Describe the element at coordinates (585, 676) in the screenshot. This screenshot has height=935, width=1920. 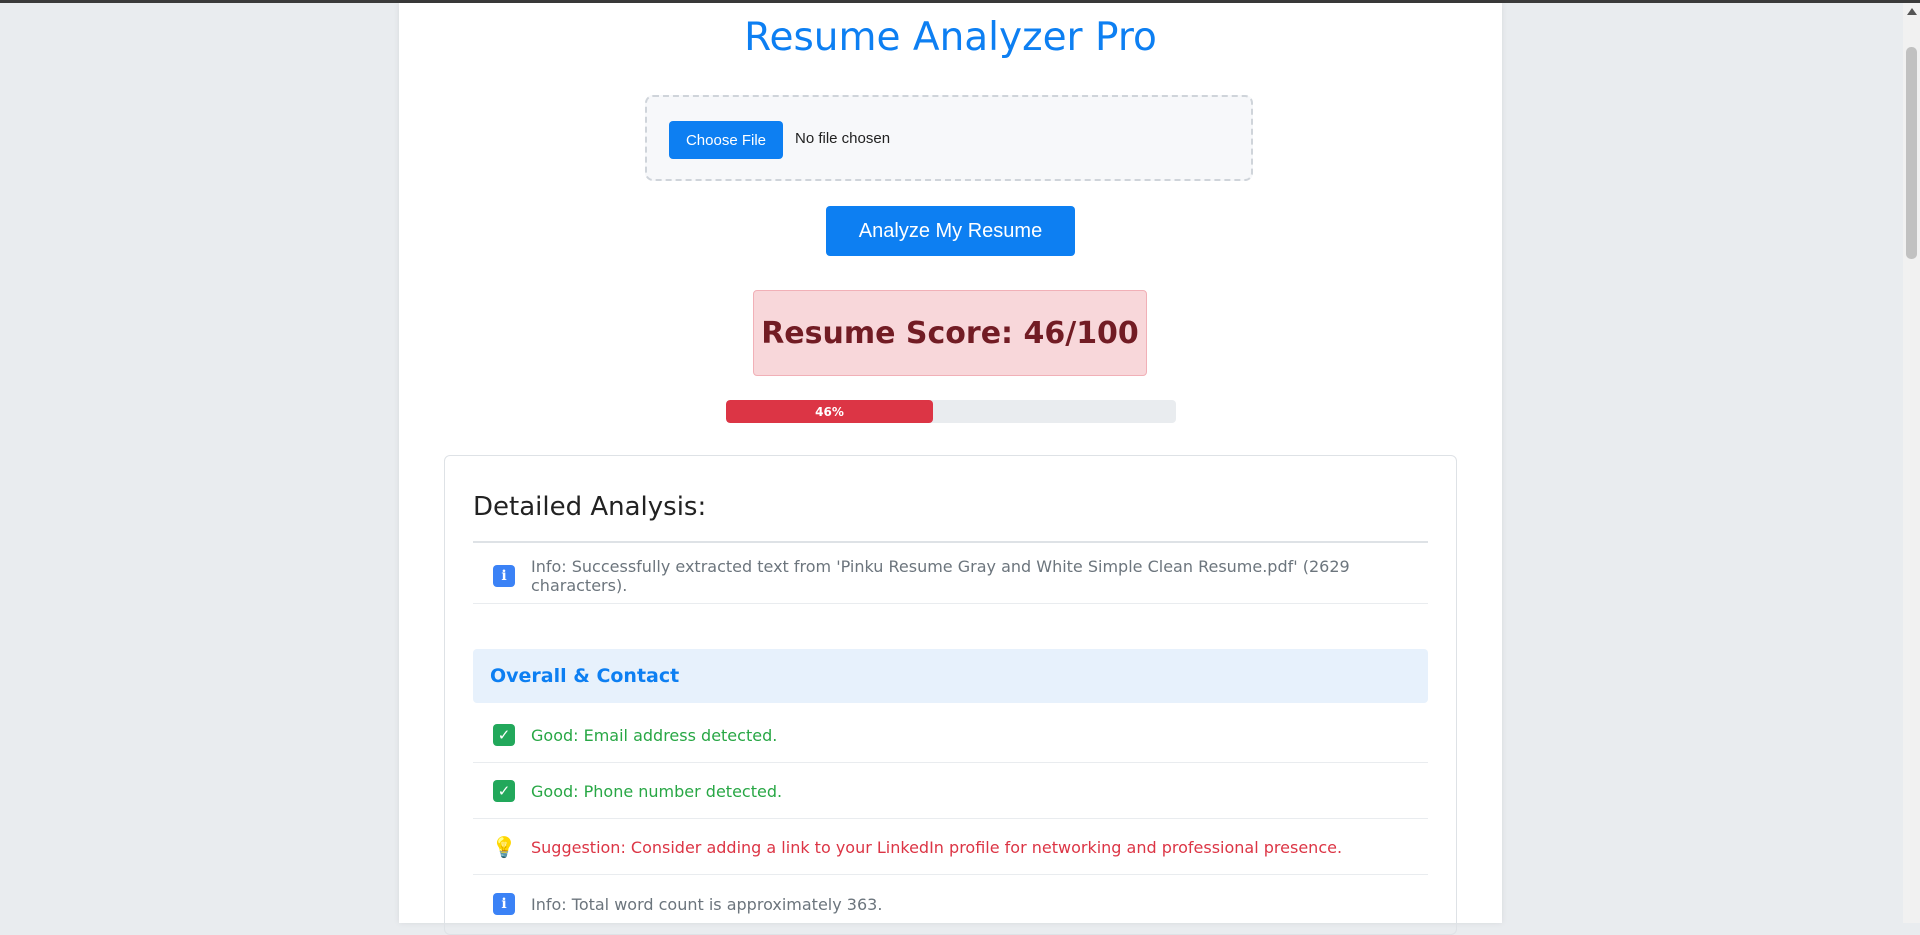
I see `section-title: Overall & Contact` at that location.